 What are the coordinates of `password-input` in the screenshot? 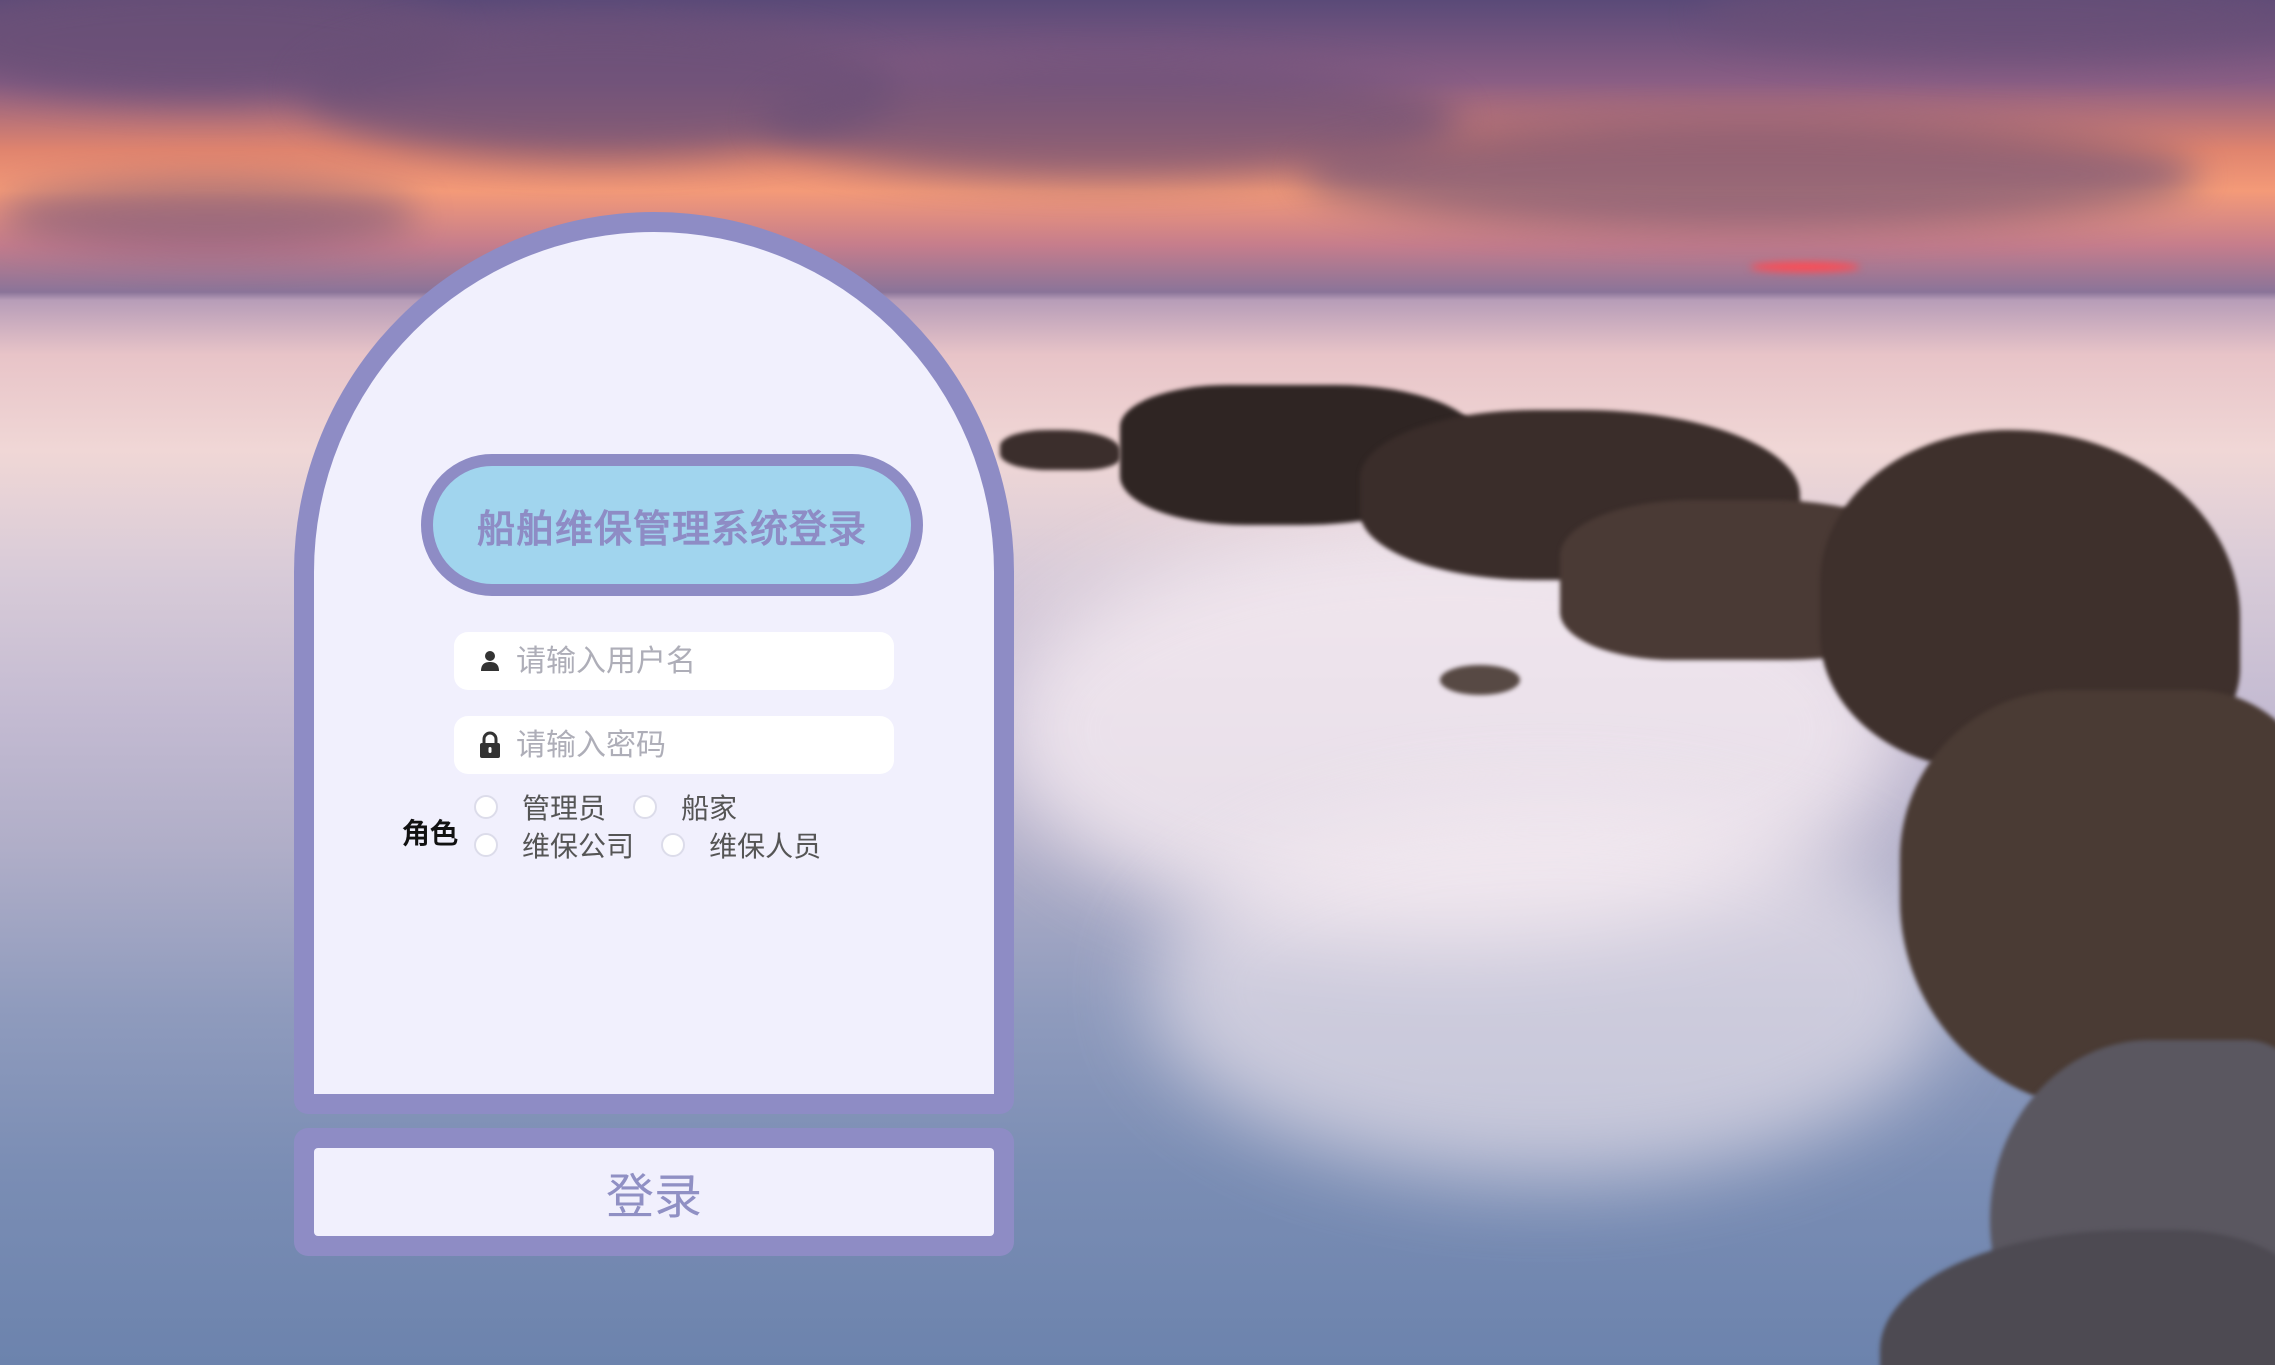 It's located at (694, 745).